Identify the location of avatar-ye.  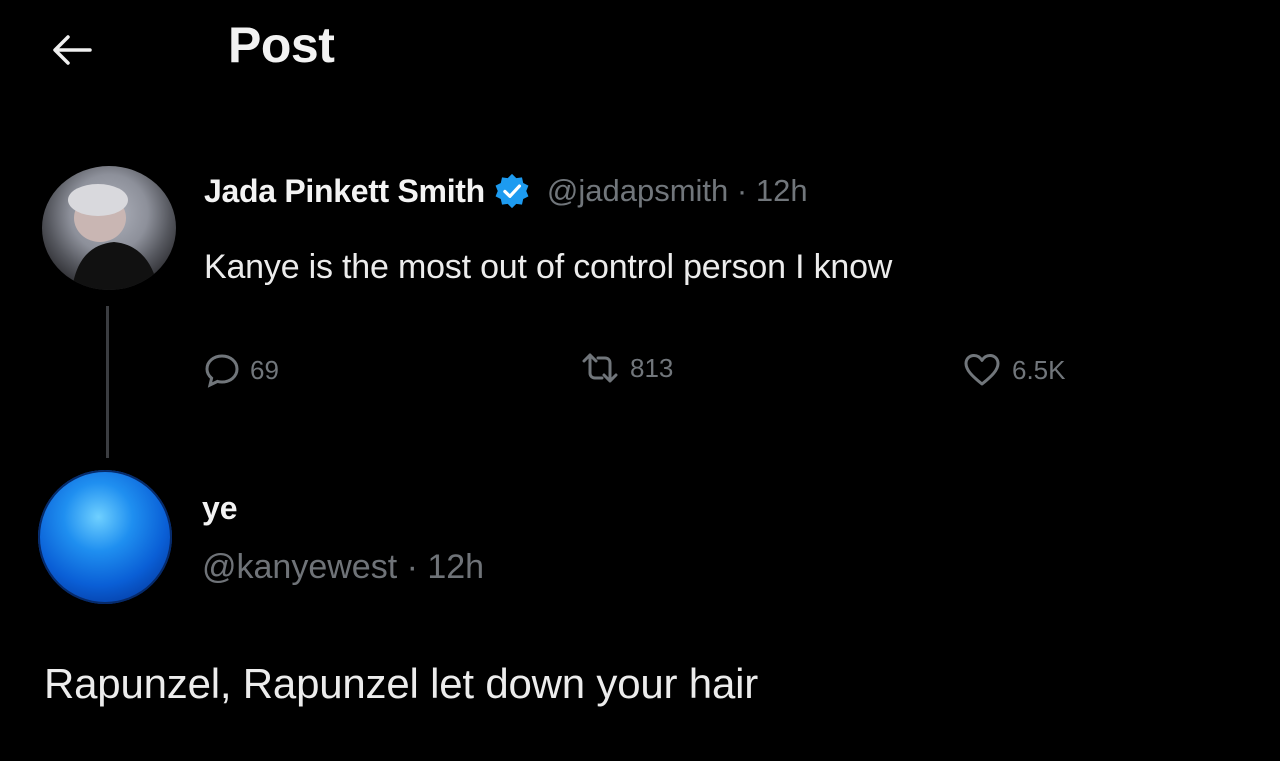
(105, 537).